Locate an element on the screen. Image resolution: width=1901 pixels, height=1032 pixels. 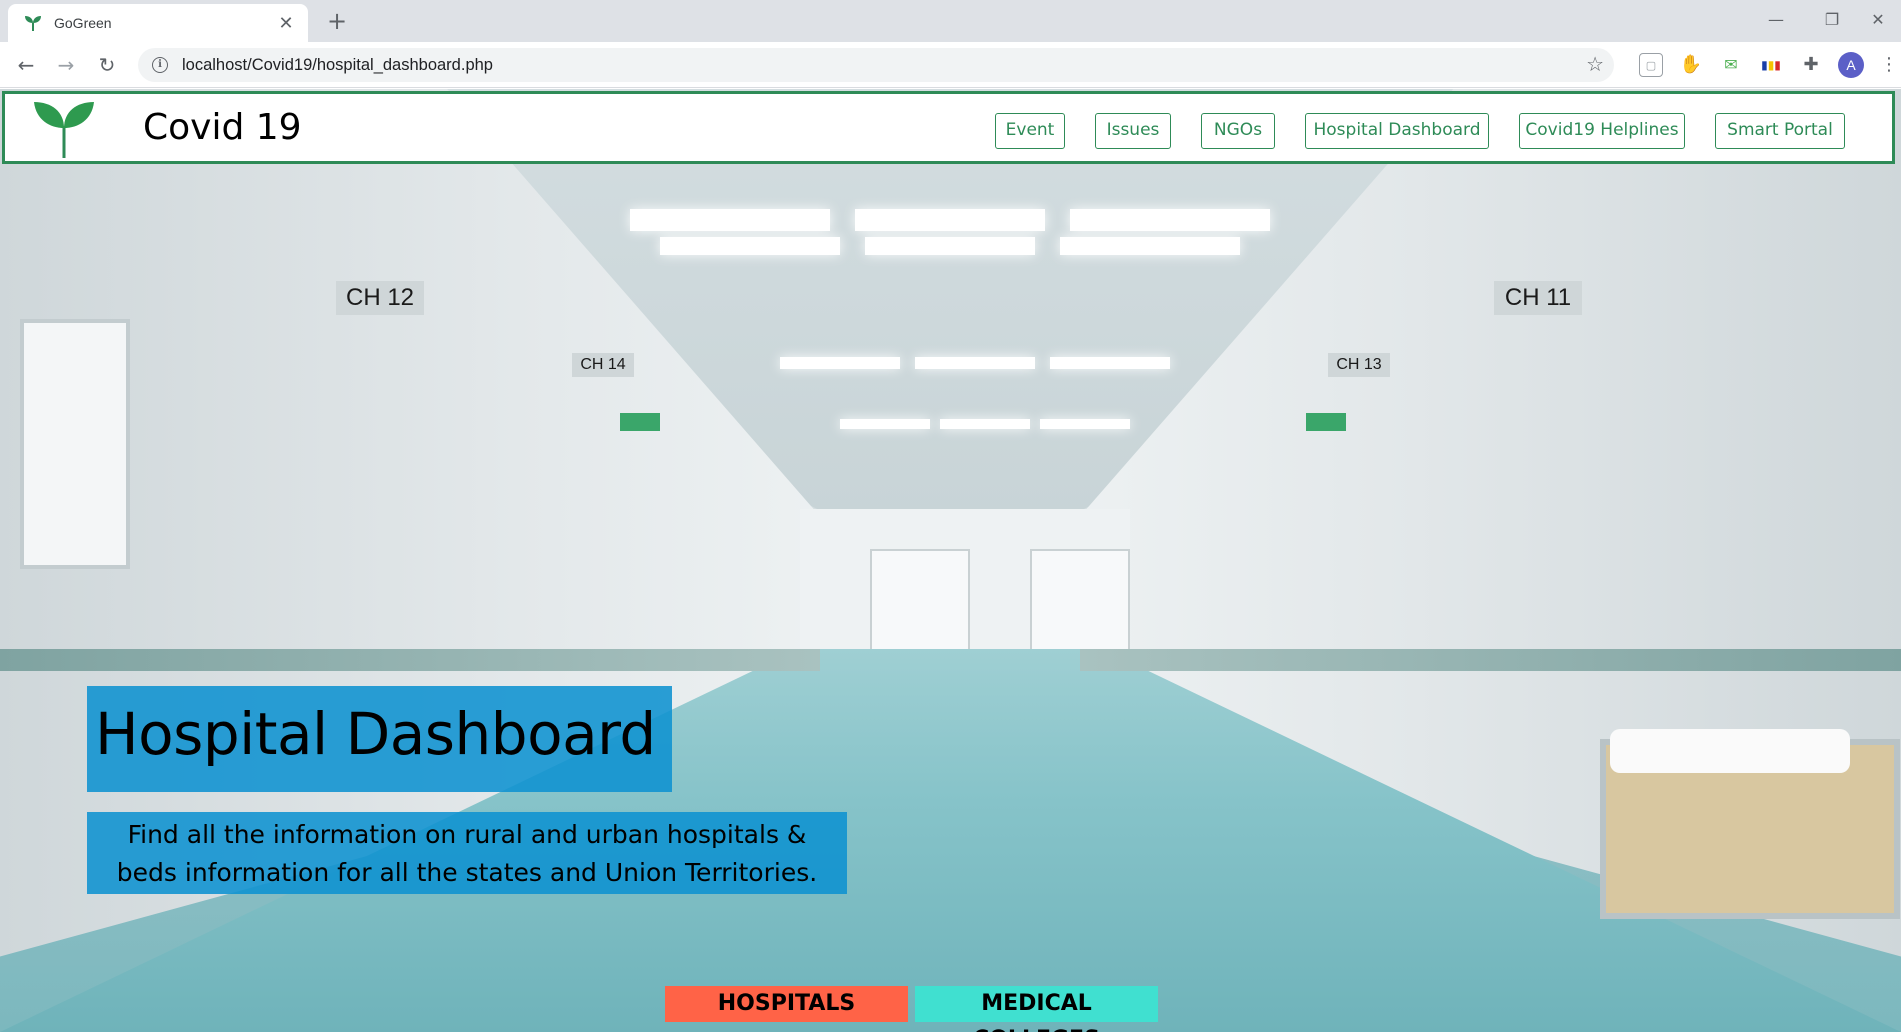
nav-issues: Issues is located at coordinates (1133, 131).